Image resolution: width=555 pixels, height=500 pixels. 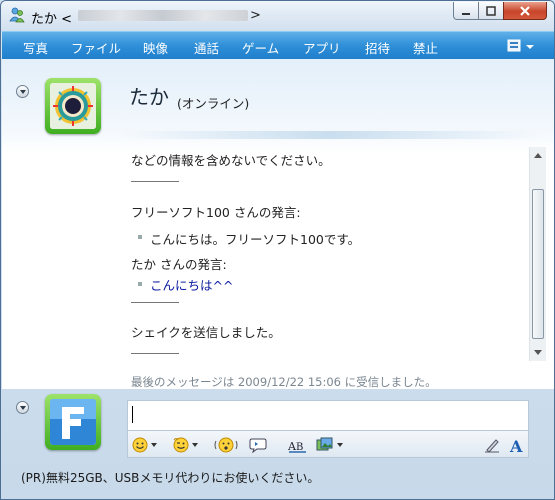 I want to click on contact-expand-button, so click(x=22, y=91).